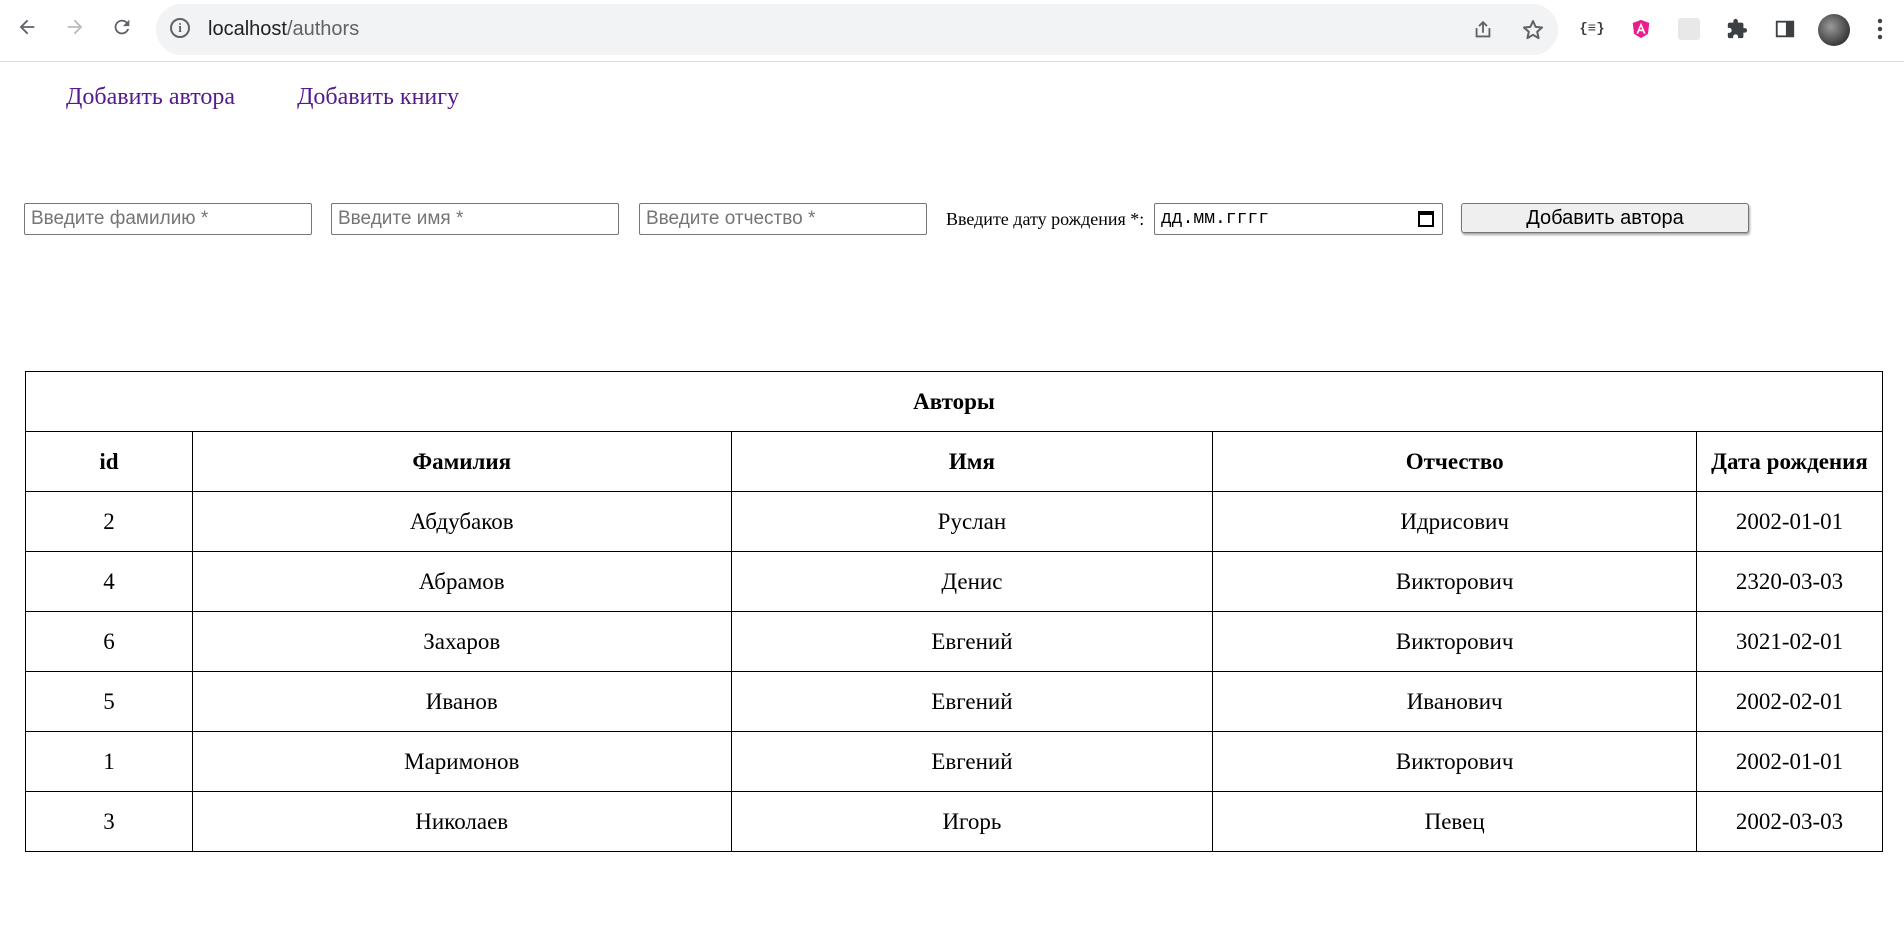  What do you see at coordinates (1789, 701) in the screenshot?
I see `cell-birth-date: 2002-02-01` at bounding box center [1789, 701].